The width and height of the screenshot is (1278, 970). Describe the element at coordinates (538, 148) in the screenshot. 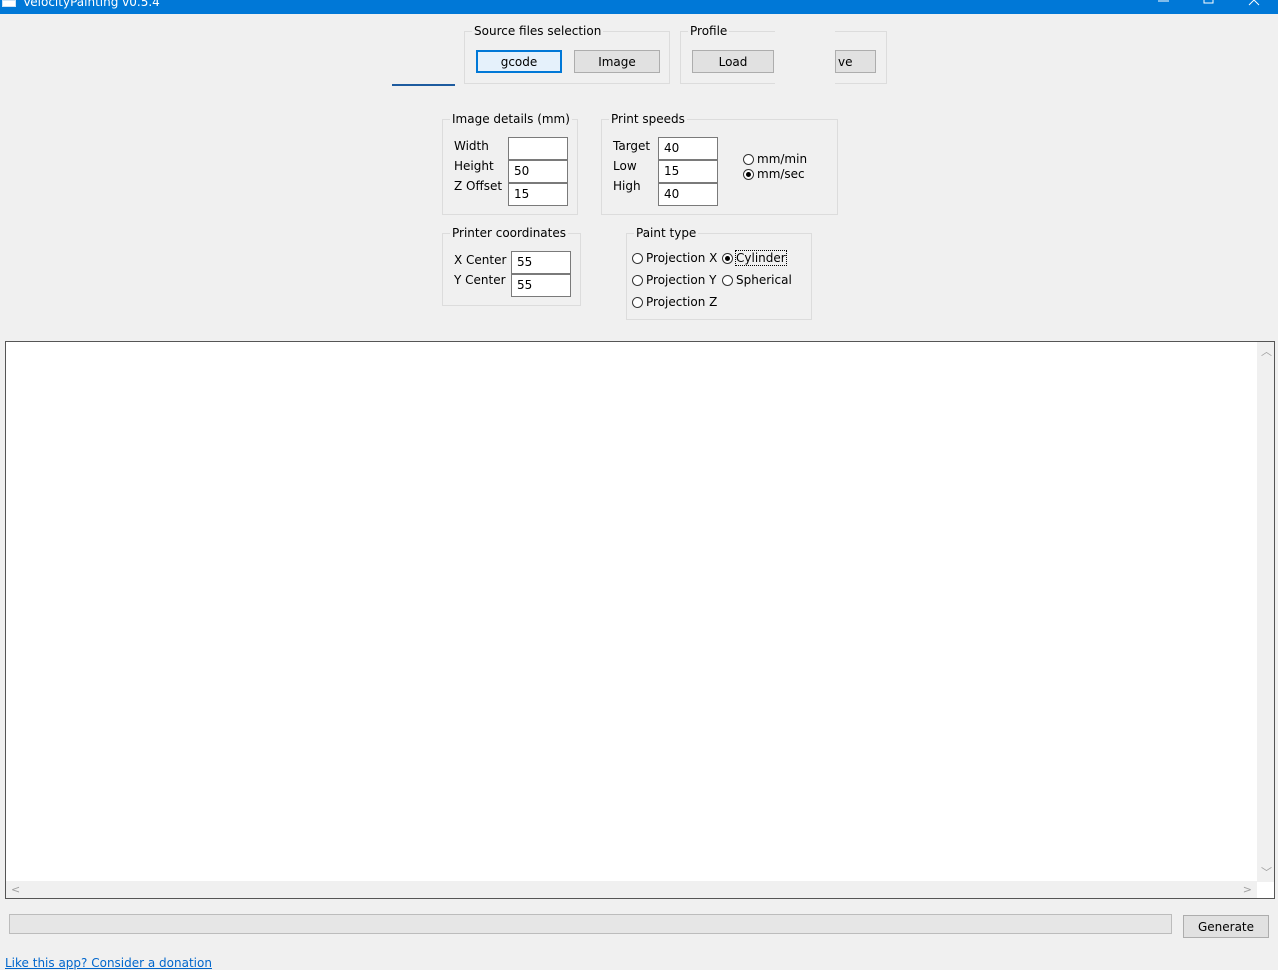

I see `width-input` at that location.